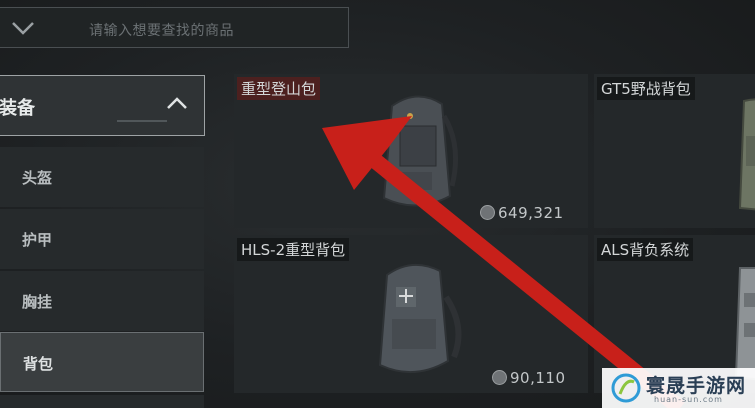 The image size is (755, 408). What do you see at coordinates (102, 105) in the screenshot?
I see `category-header-equipment: 装备` at bounding box center [102, 105].